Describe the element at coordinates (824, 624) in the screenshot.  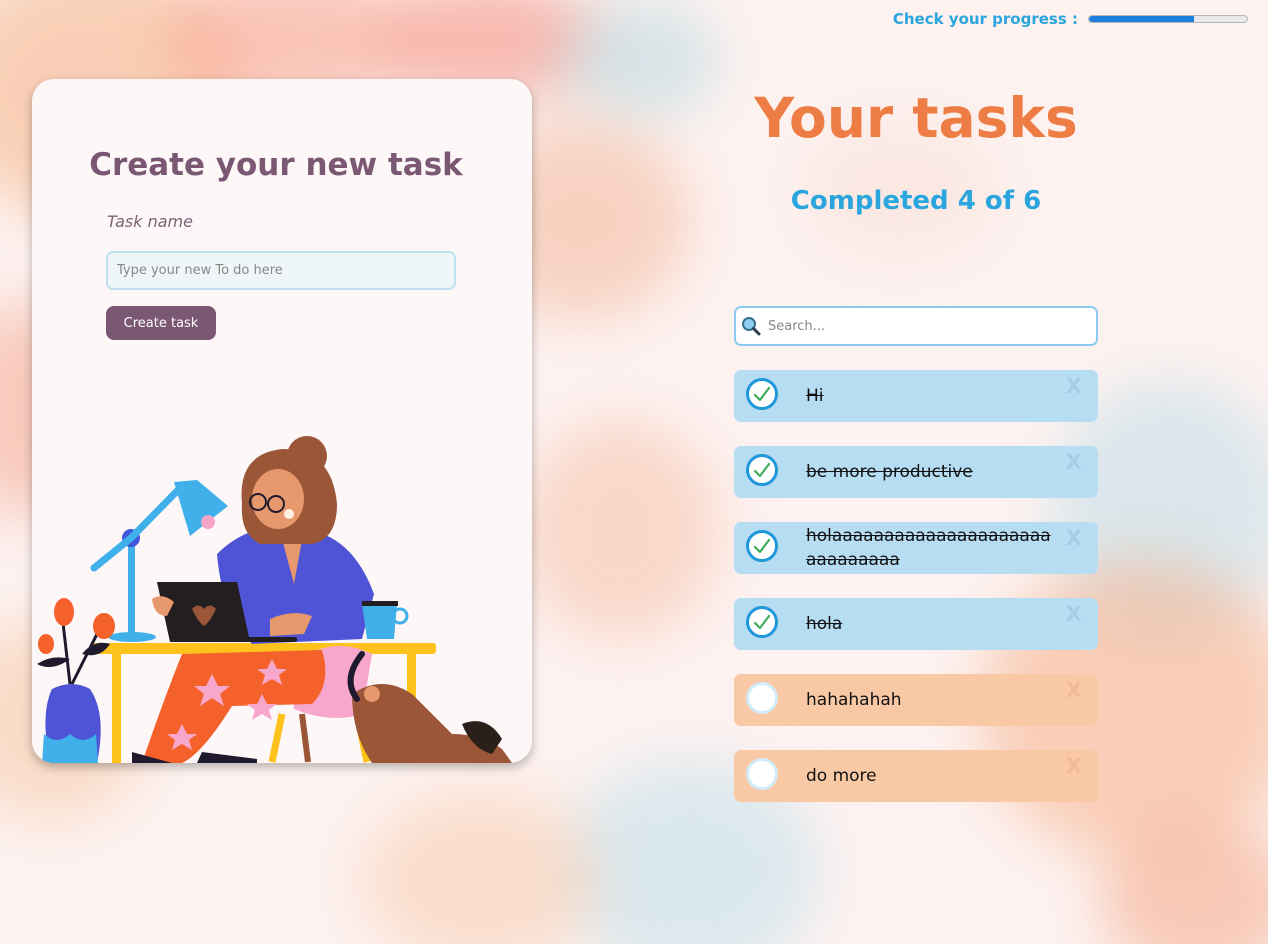
I see `task-text: hola` at that location.